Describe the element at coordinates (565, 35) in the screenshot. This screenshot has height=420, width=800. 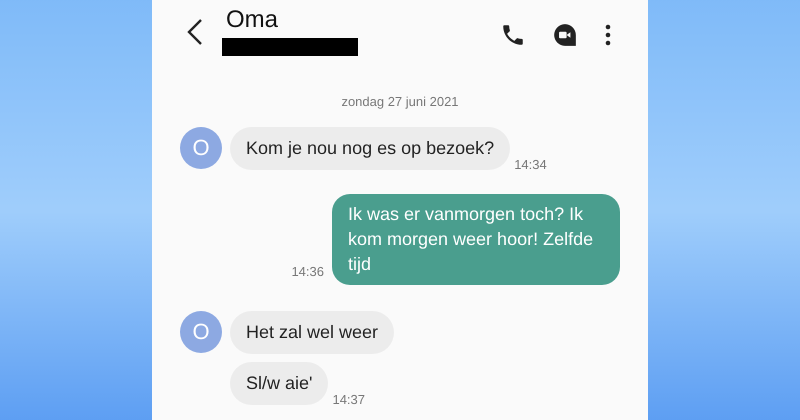
I see `video-call-icon` at that location.